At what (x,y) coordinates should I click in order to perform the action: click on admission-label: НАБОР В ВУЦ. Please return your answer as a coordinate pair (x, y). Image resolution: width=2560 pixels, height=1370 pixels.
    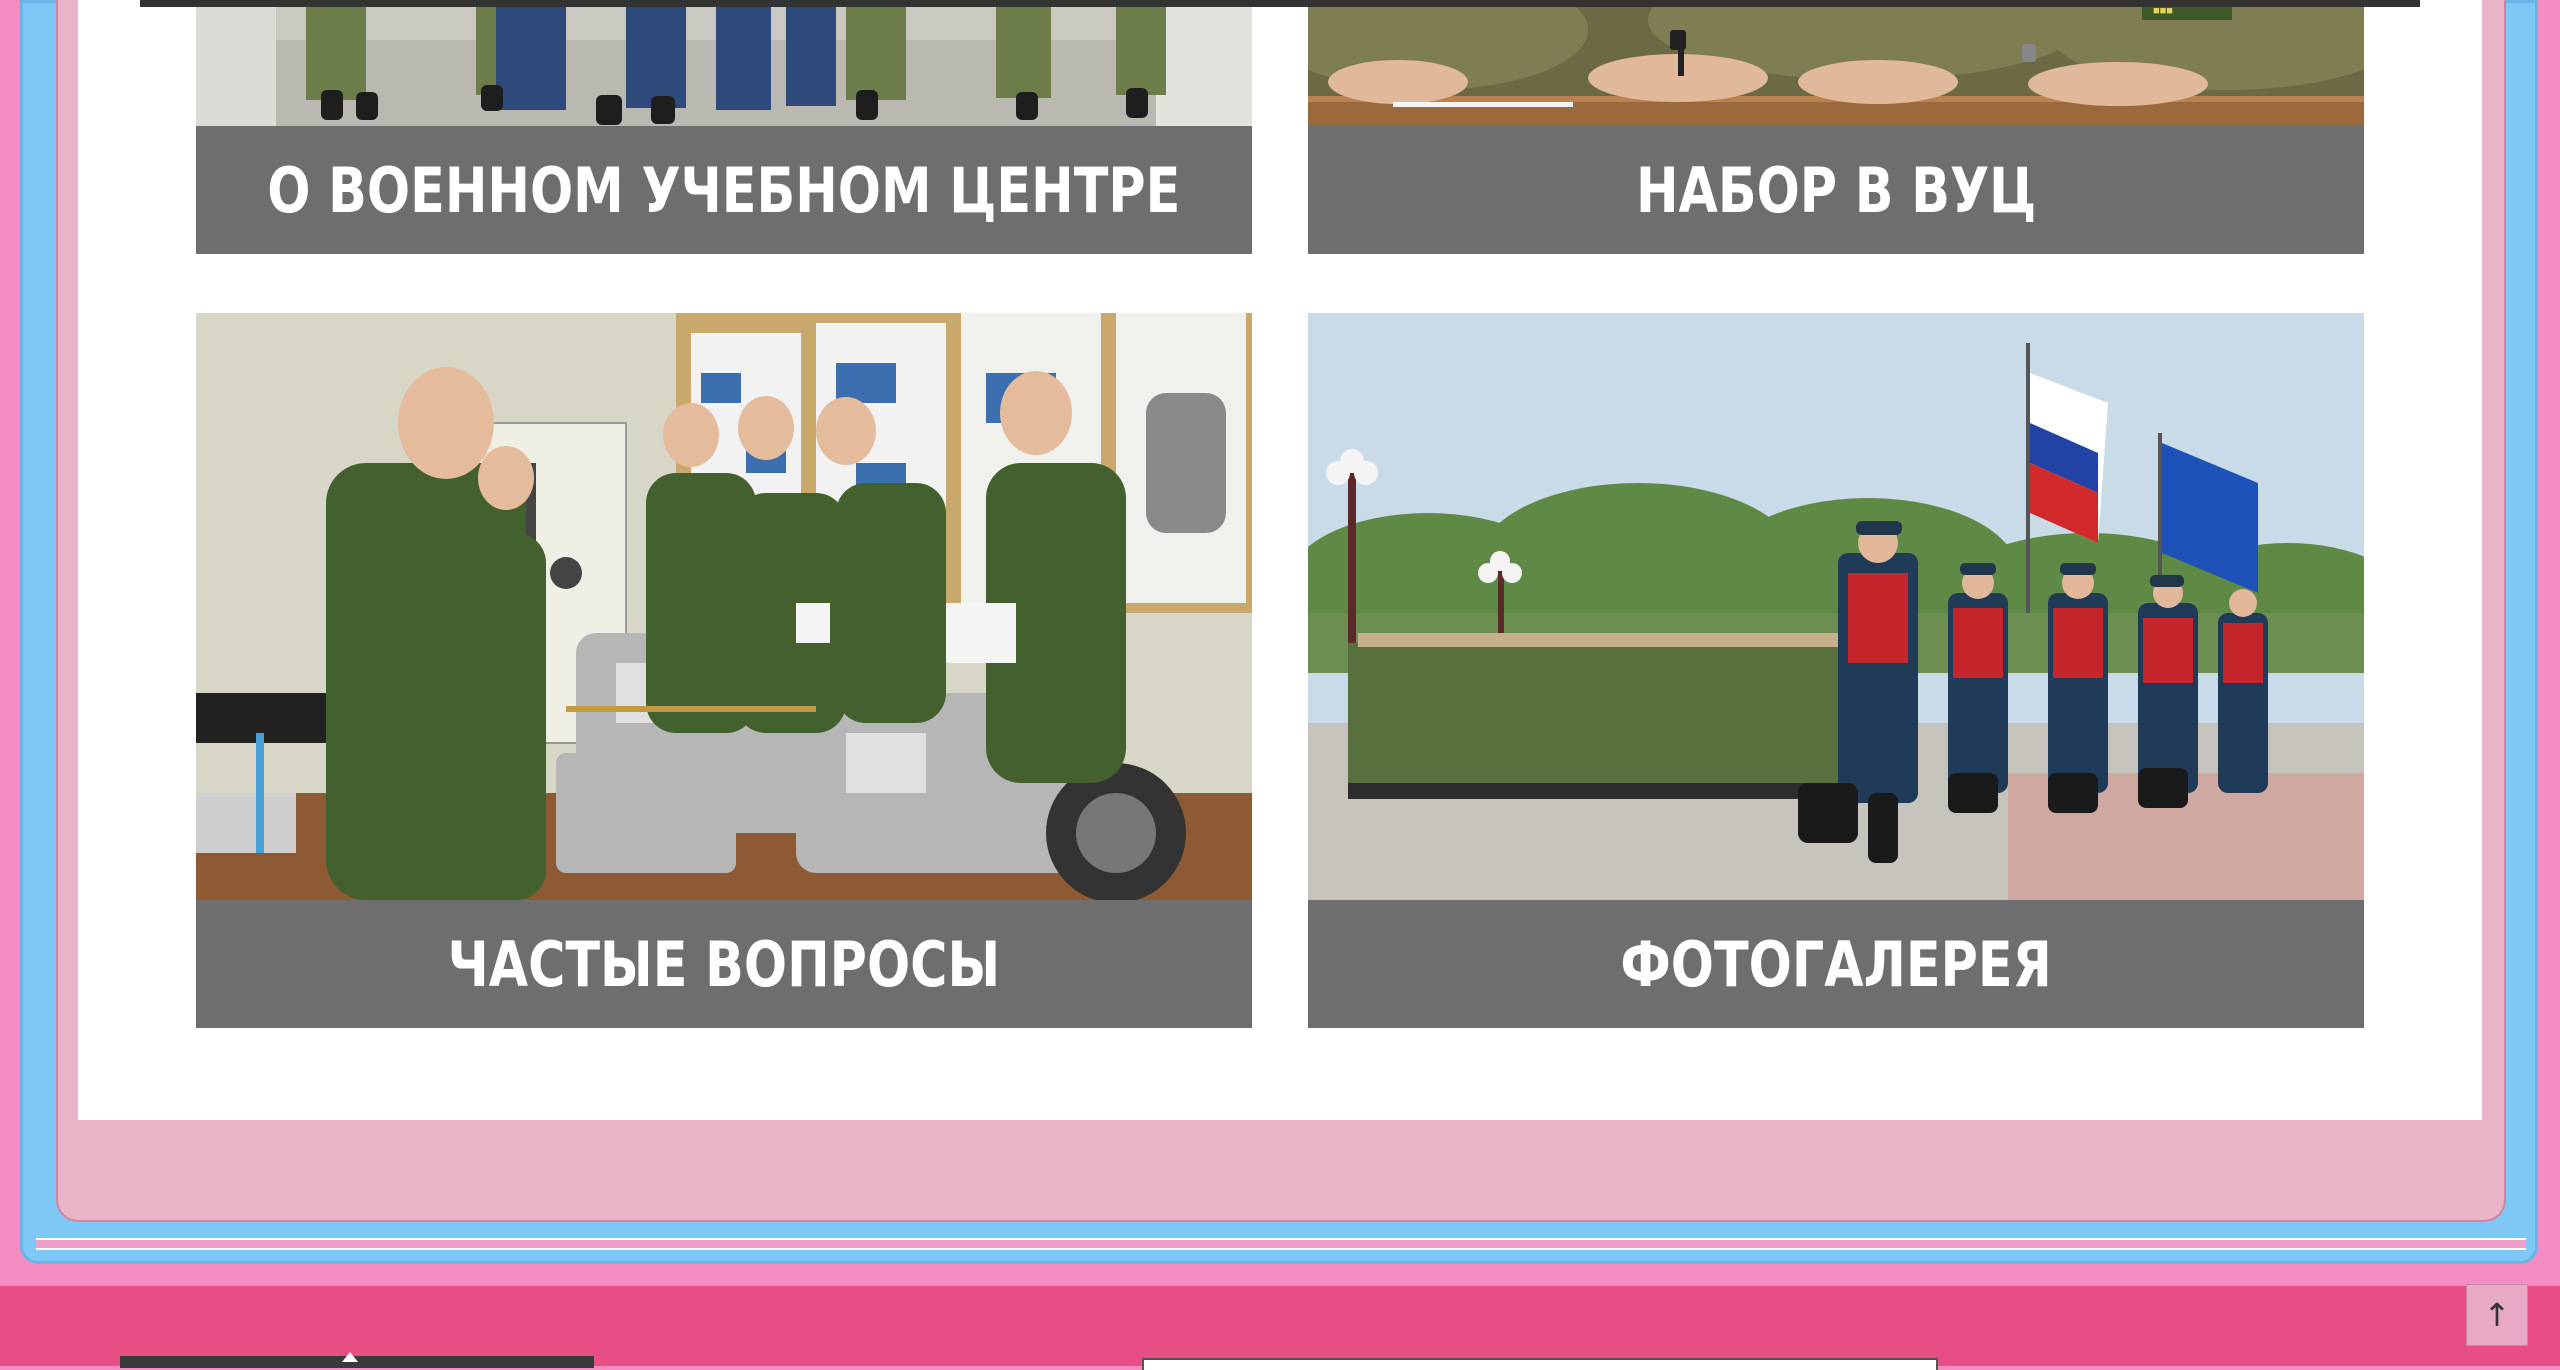
    Looking at the image, I should click on (1836, 190).